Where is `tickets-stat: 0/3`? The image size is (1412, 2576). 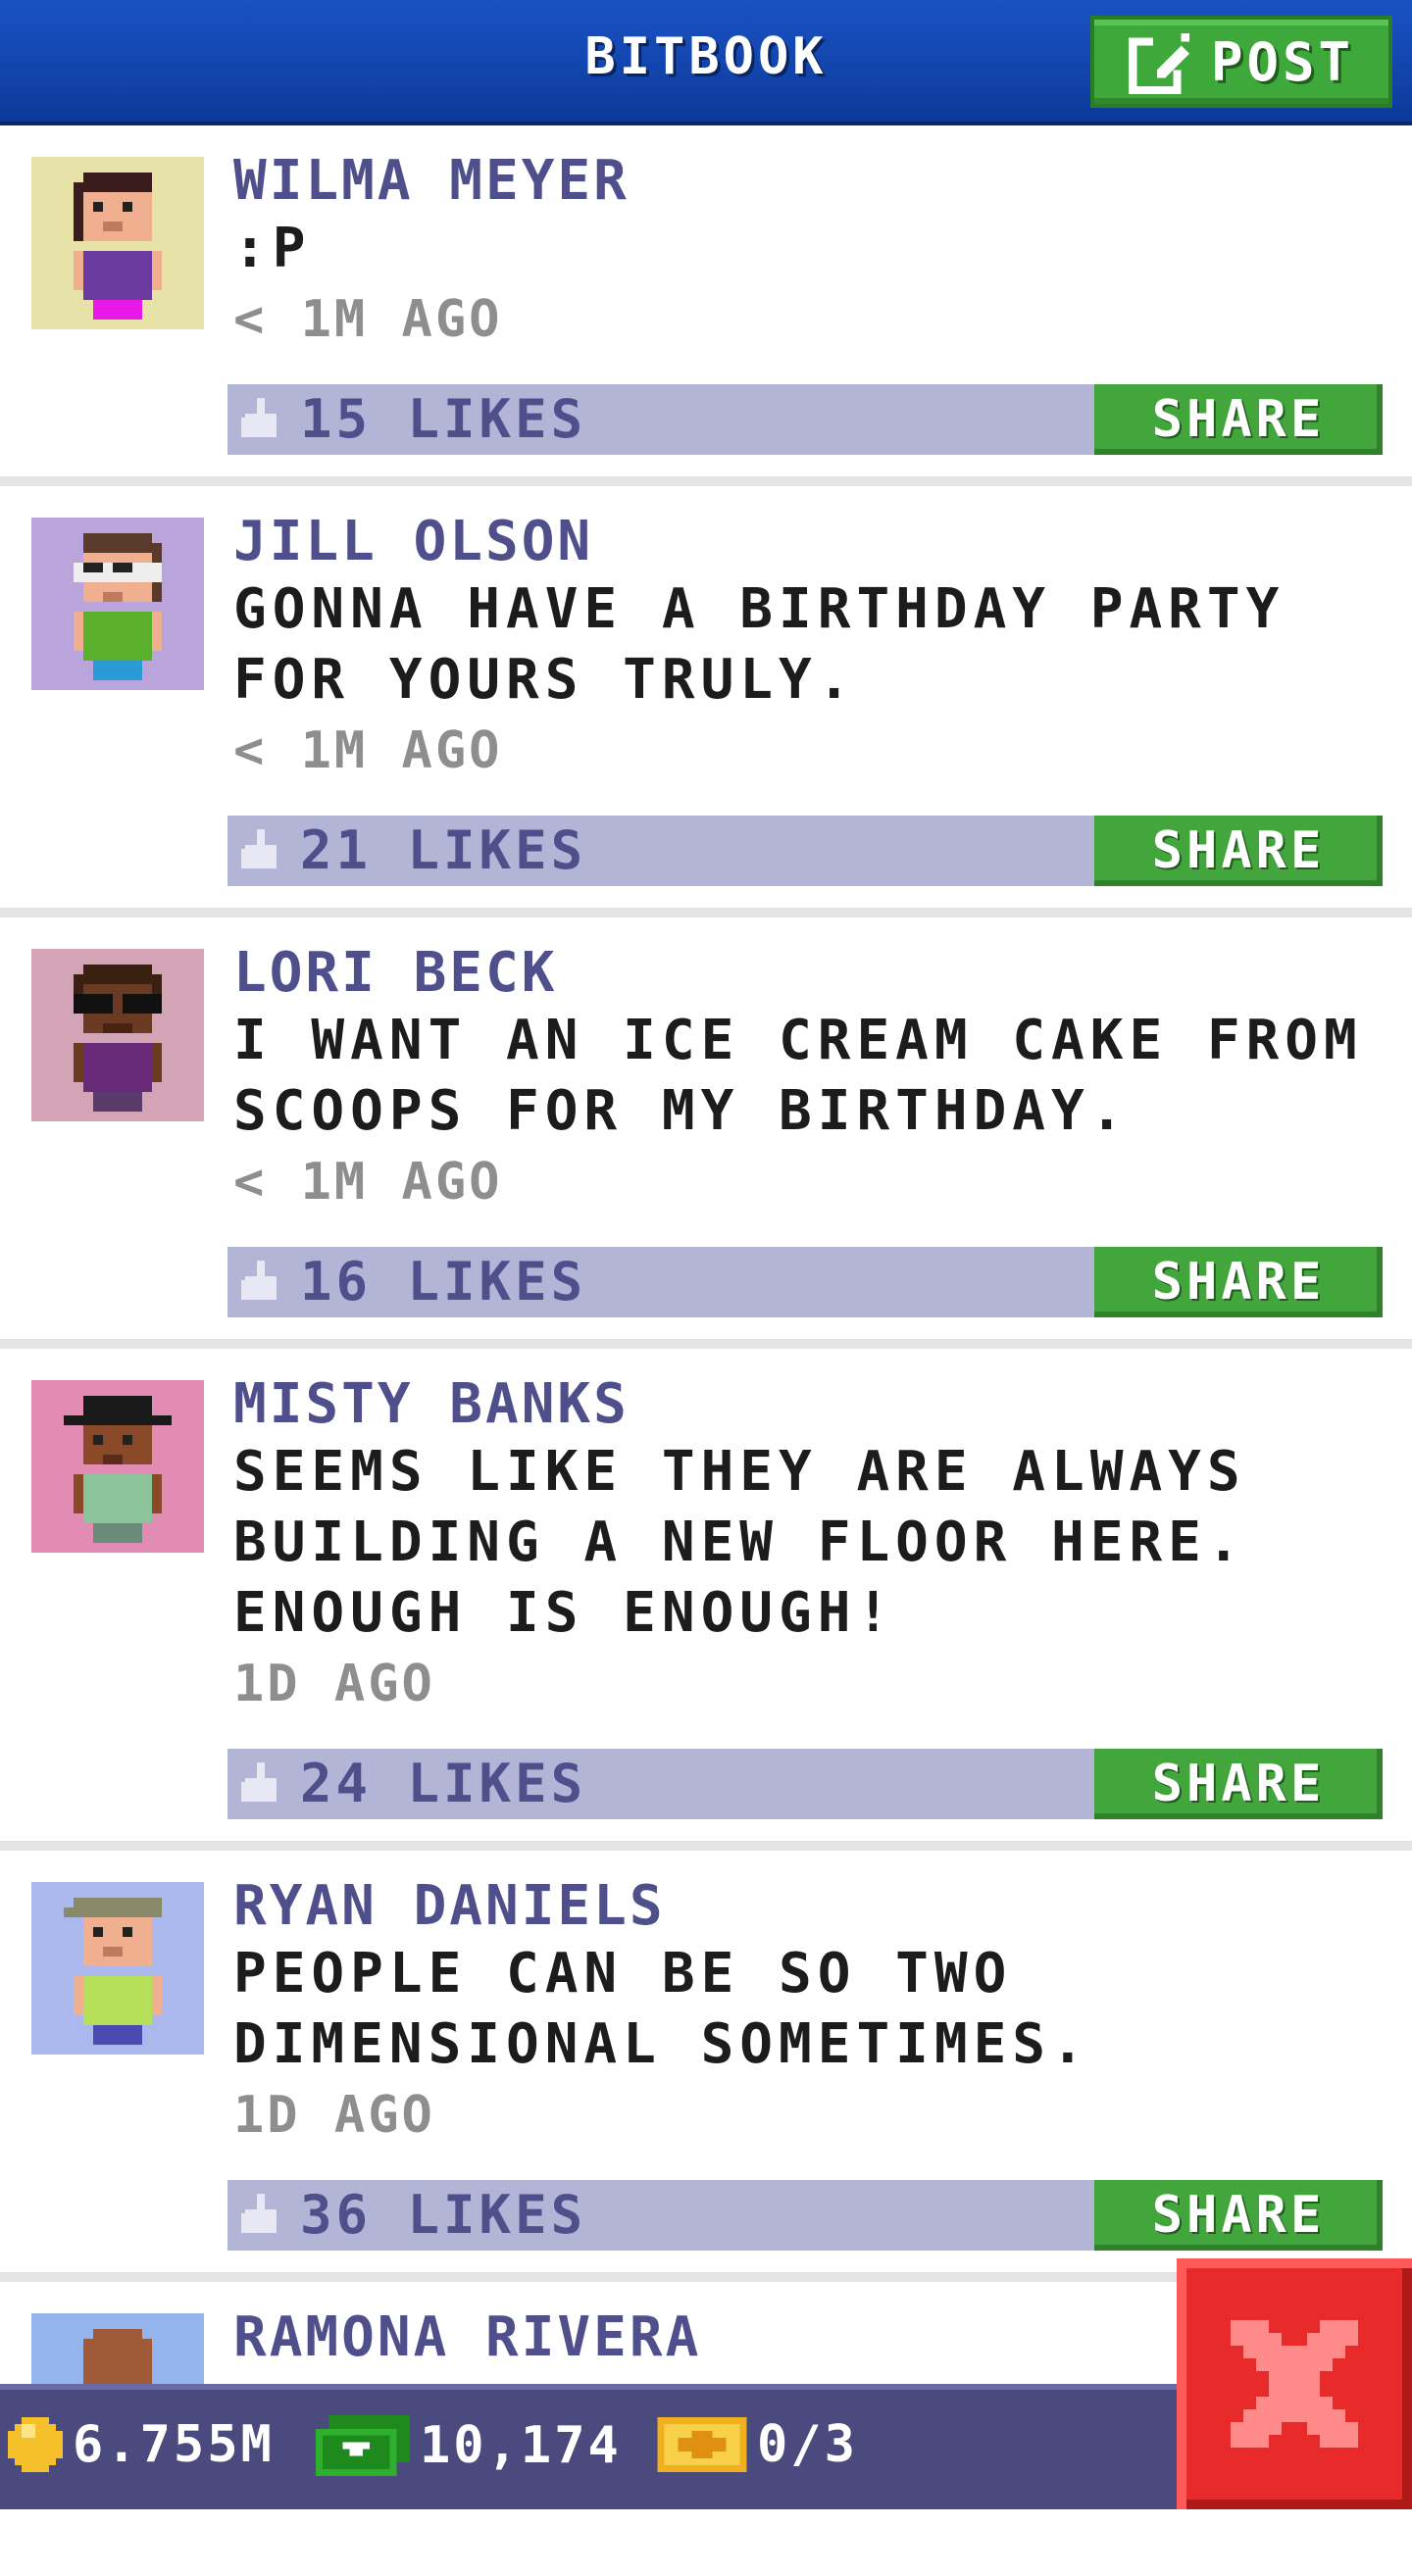
tickets-stat: 0/3 is located at coordinates (757, 2444).